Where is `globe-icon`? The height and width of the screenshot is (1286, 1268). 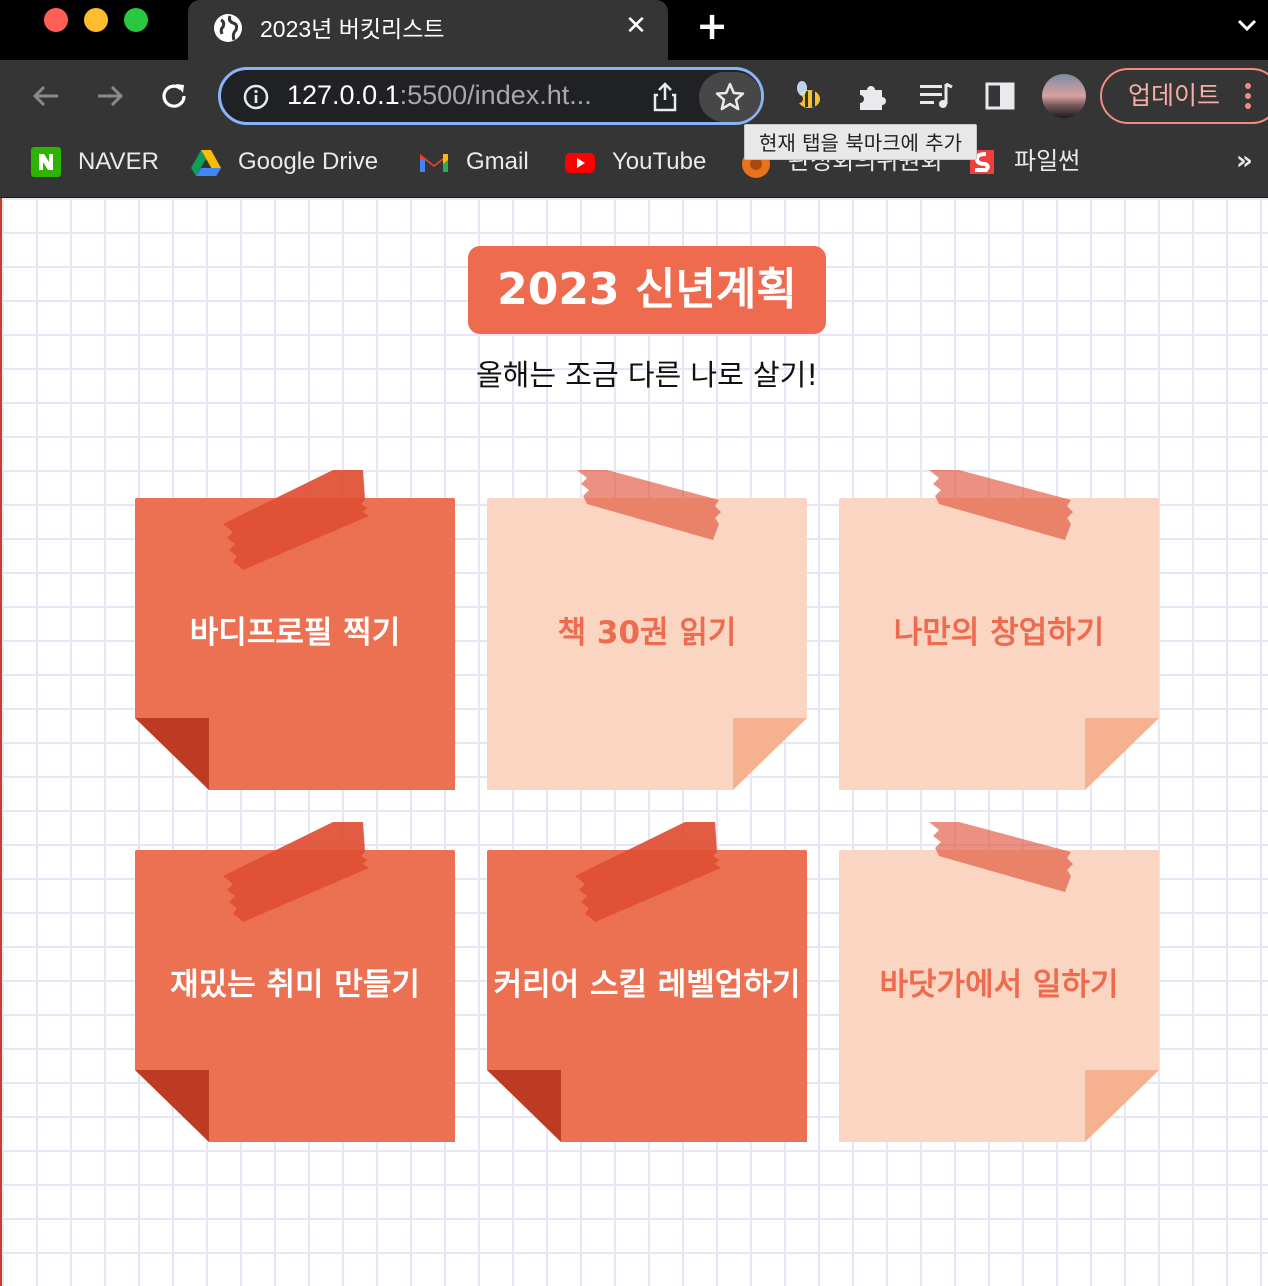
globe-icon is located at coordinates (228, 28).